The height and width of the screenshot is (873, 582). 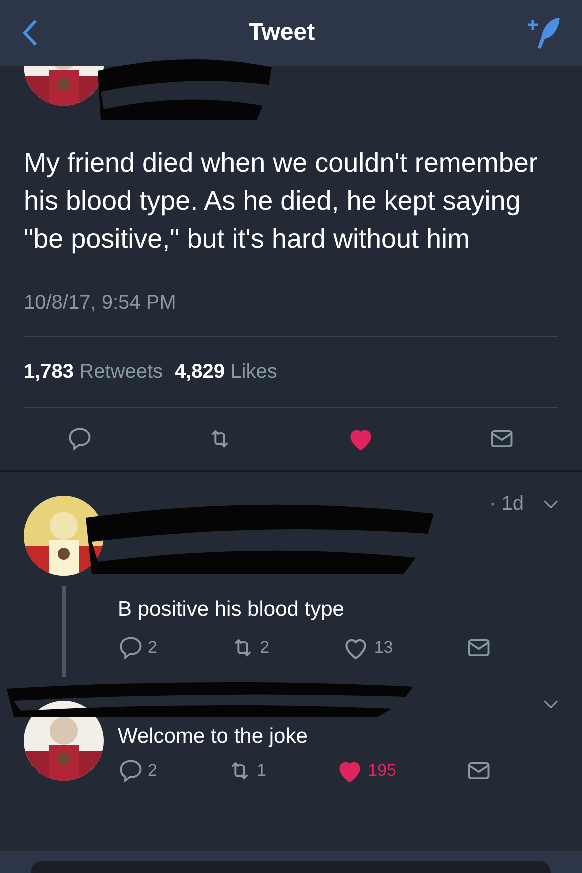 What do you see at coordinates (384, 648) in the screenshot?
I see `like-count: 13` at bounding box center [384, 648].